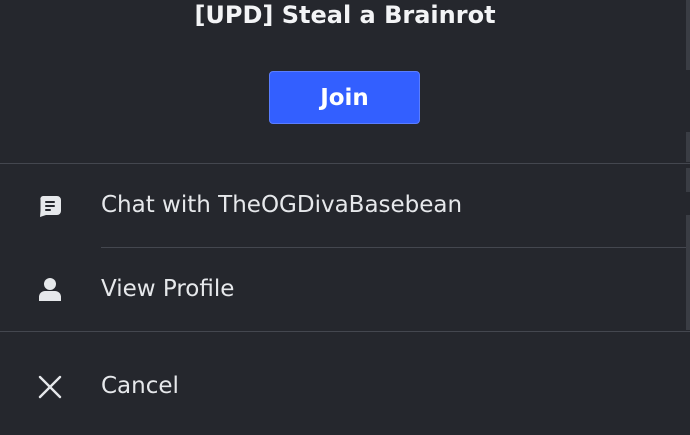  What do you see at coordinates (50, 289) in the screenshot?
I see `profile-icon` at bounding box center [50, 289].